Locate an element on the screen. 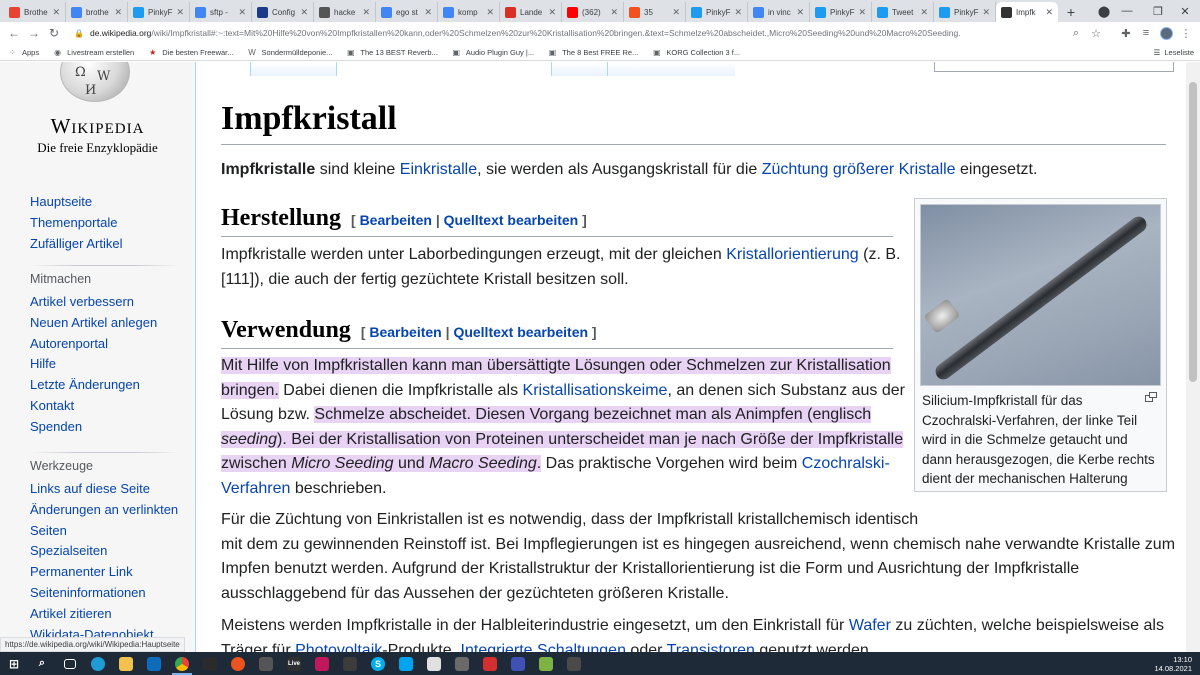 The width and height of the screenshot is (1200, 675). taskbar-ubuntu-icon is located at coordinates (238, 663).